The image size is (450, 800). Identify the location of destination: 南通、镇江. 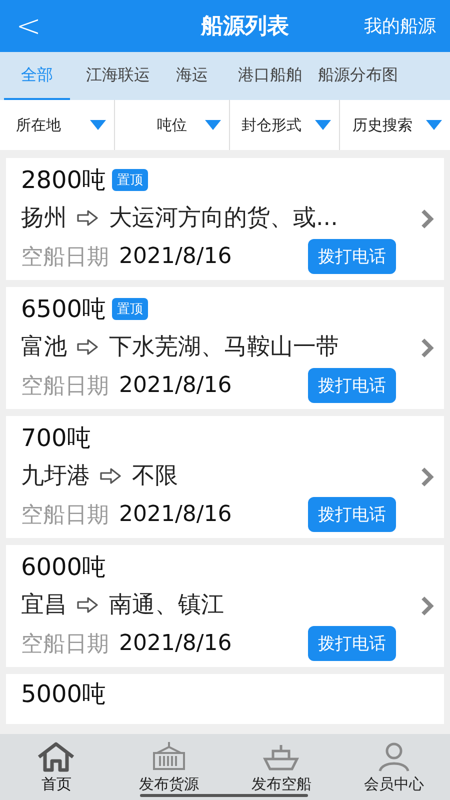
(166, 605).